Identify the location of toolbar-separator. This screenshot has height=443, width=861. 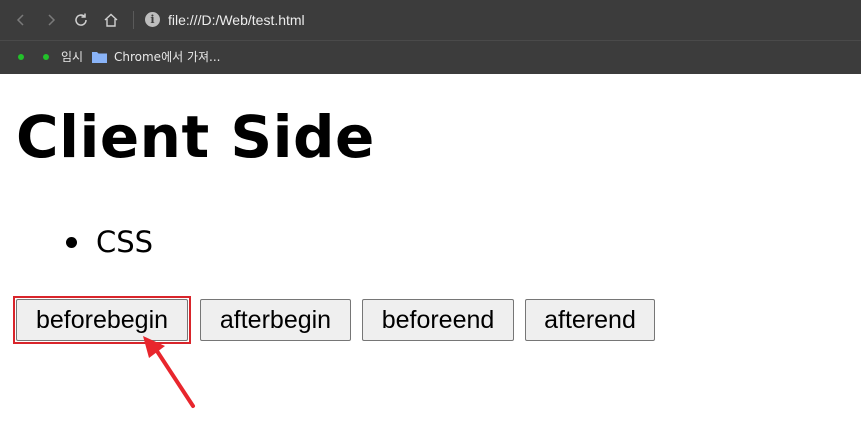
(133, 20).